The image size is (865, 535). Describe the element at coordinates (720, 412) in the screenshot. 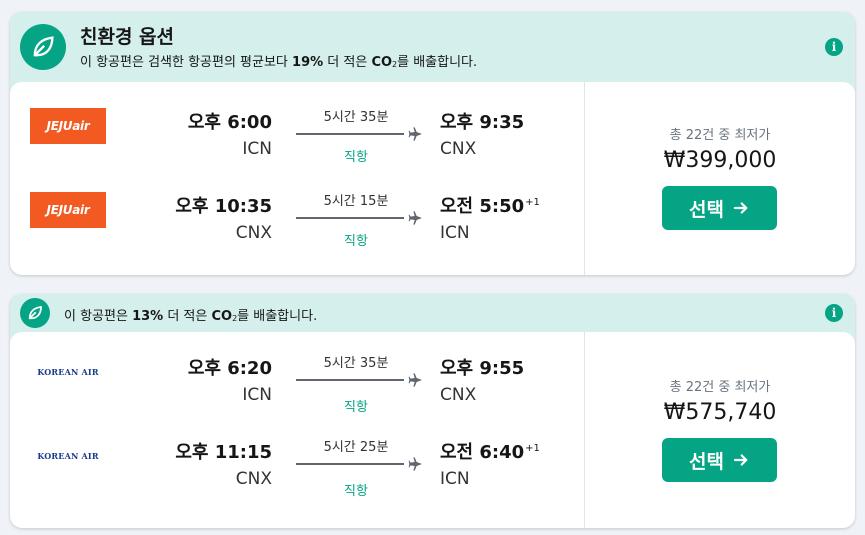

I see `price-amount: ₩575,740` at that location.